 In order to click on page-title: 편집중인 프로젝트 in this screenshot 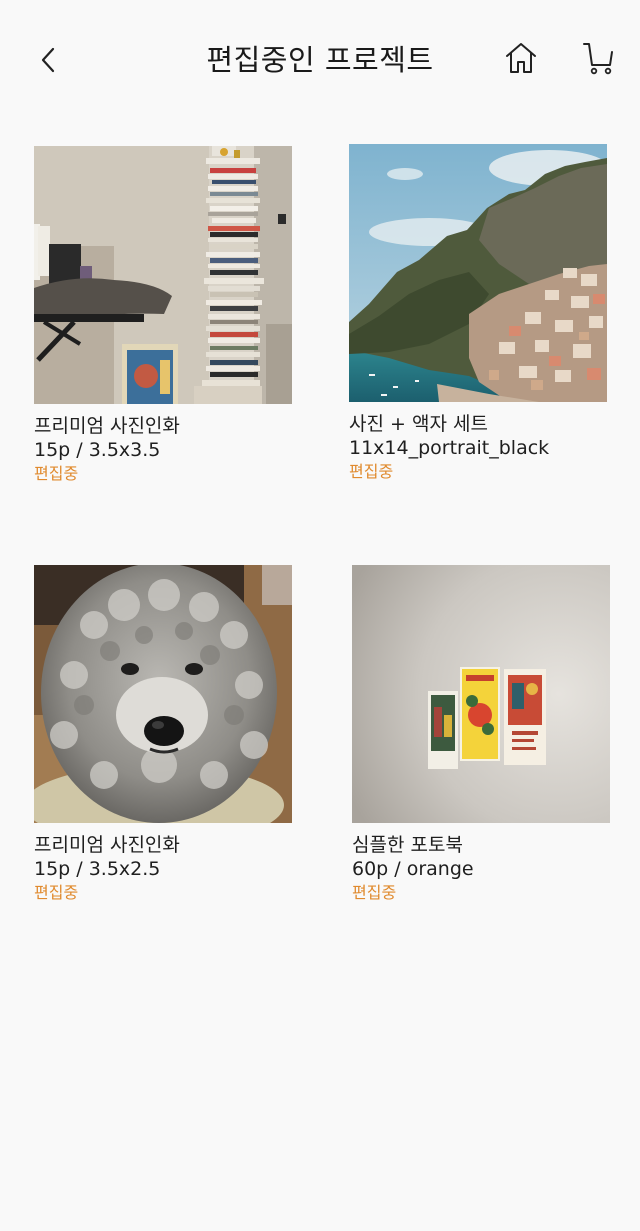, I will do `click(320, 60)`.